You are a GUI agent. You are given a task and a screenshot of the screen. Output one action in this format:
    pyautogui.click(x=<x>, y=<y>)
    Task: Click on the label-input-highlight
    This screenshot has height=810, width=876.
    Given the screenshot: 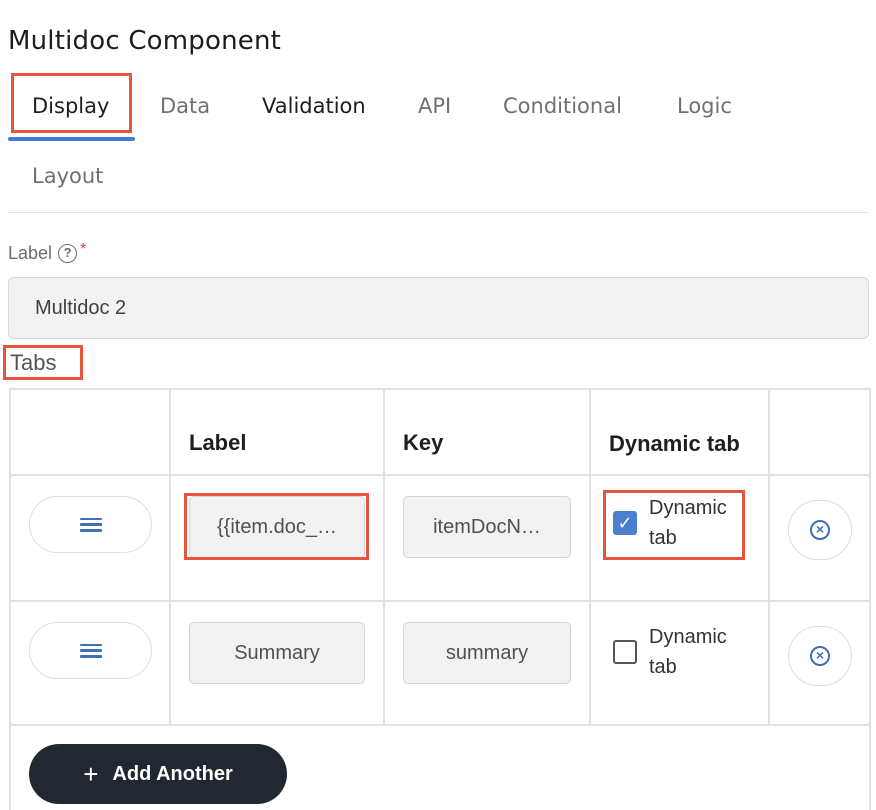 What is the action you would take?
    pyautogui.click(x=276, y=526)
    